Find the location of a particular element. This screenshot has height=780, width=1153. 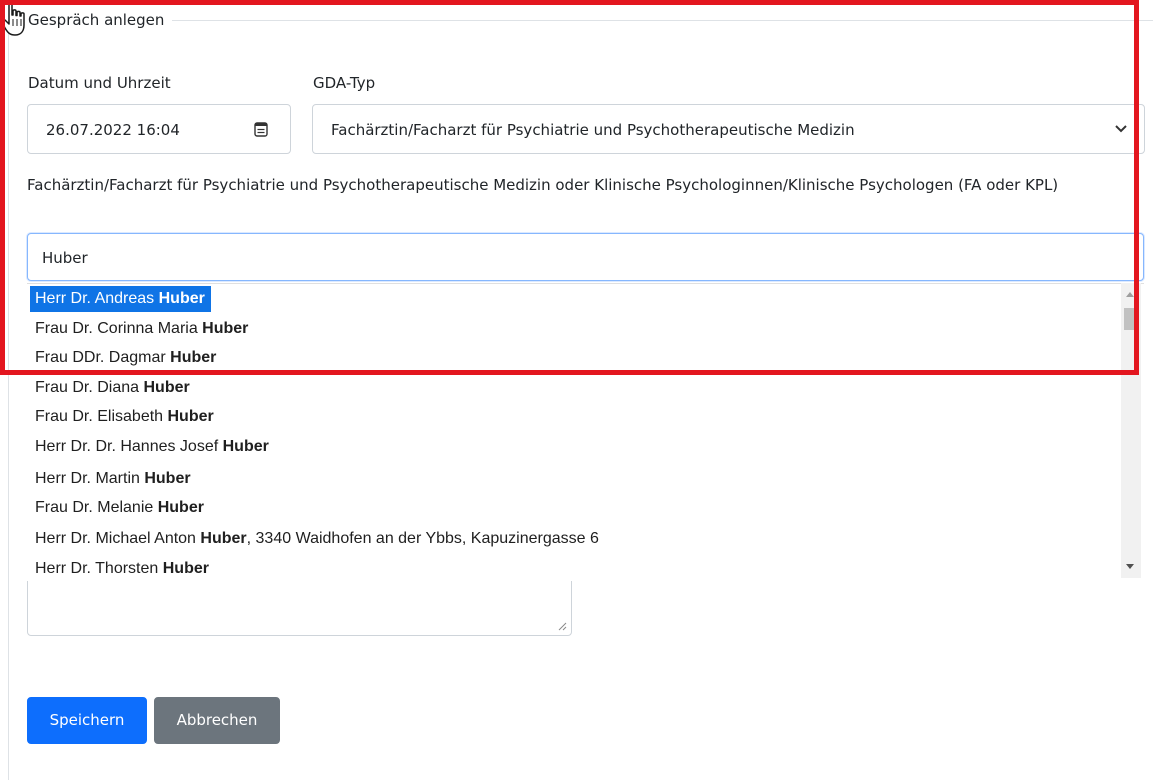

list-item: Frau Dr. Diana Huber is located at coordinates (113, 388).